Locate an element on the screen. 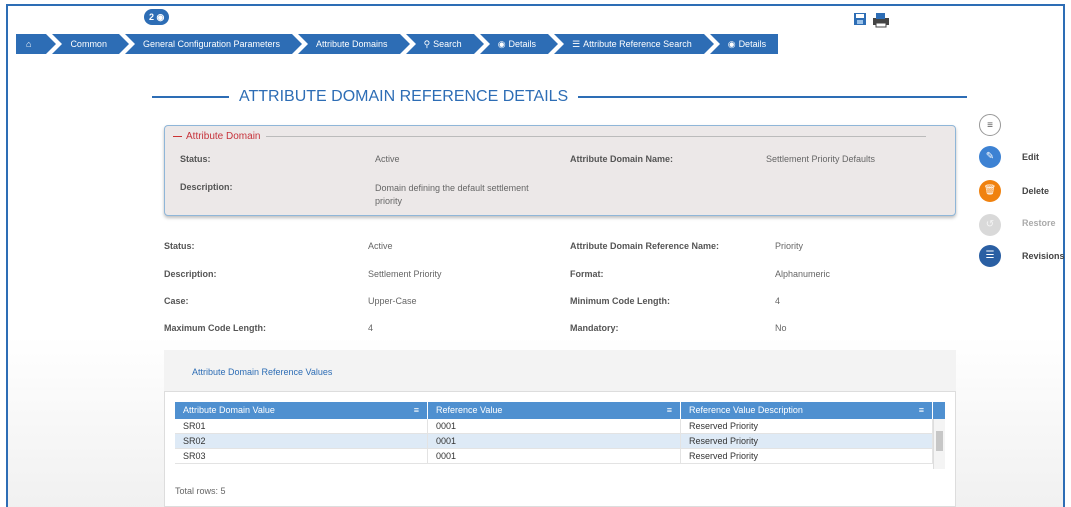  menu-button: ≡ is located at coordinates (990, 125).